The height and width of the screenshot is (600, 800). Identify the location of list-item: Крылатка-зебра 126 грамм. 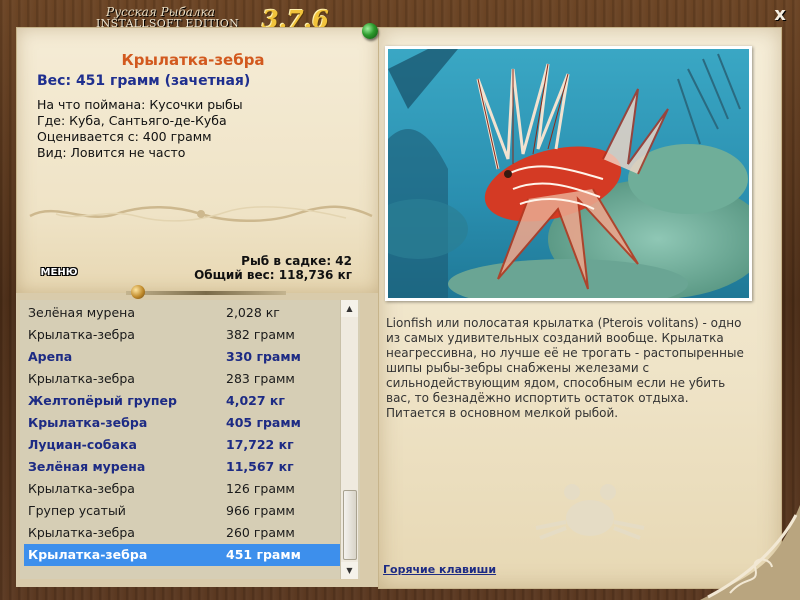
(183, 489).